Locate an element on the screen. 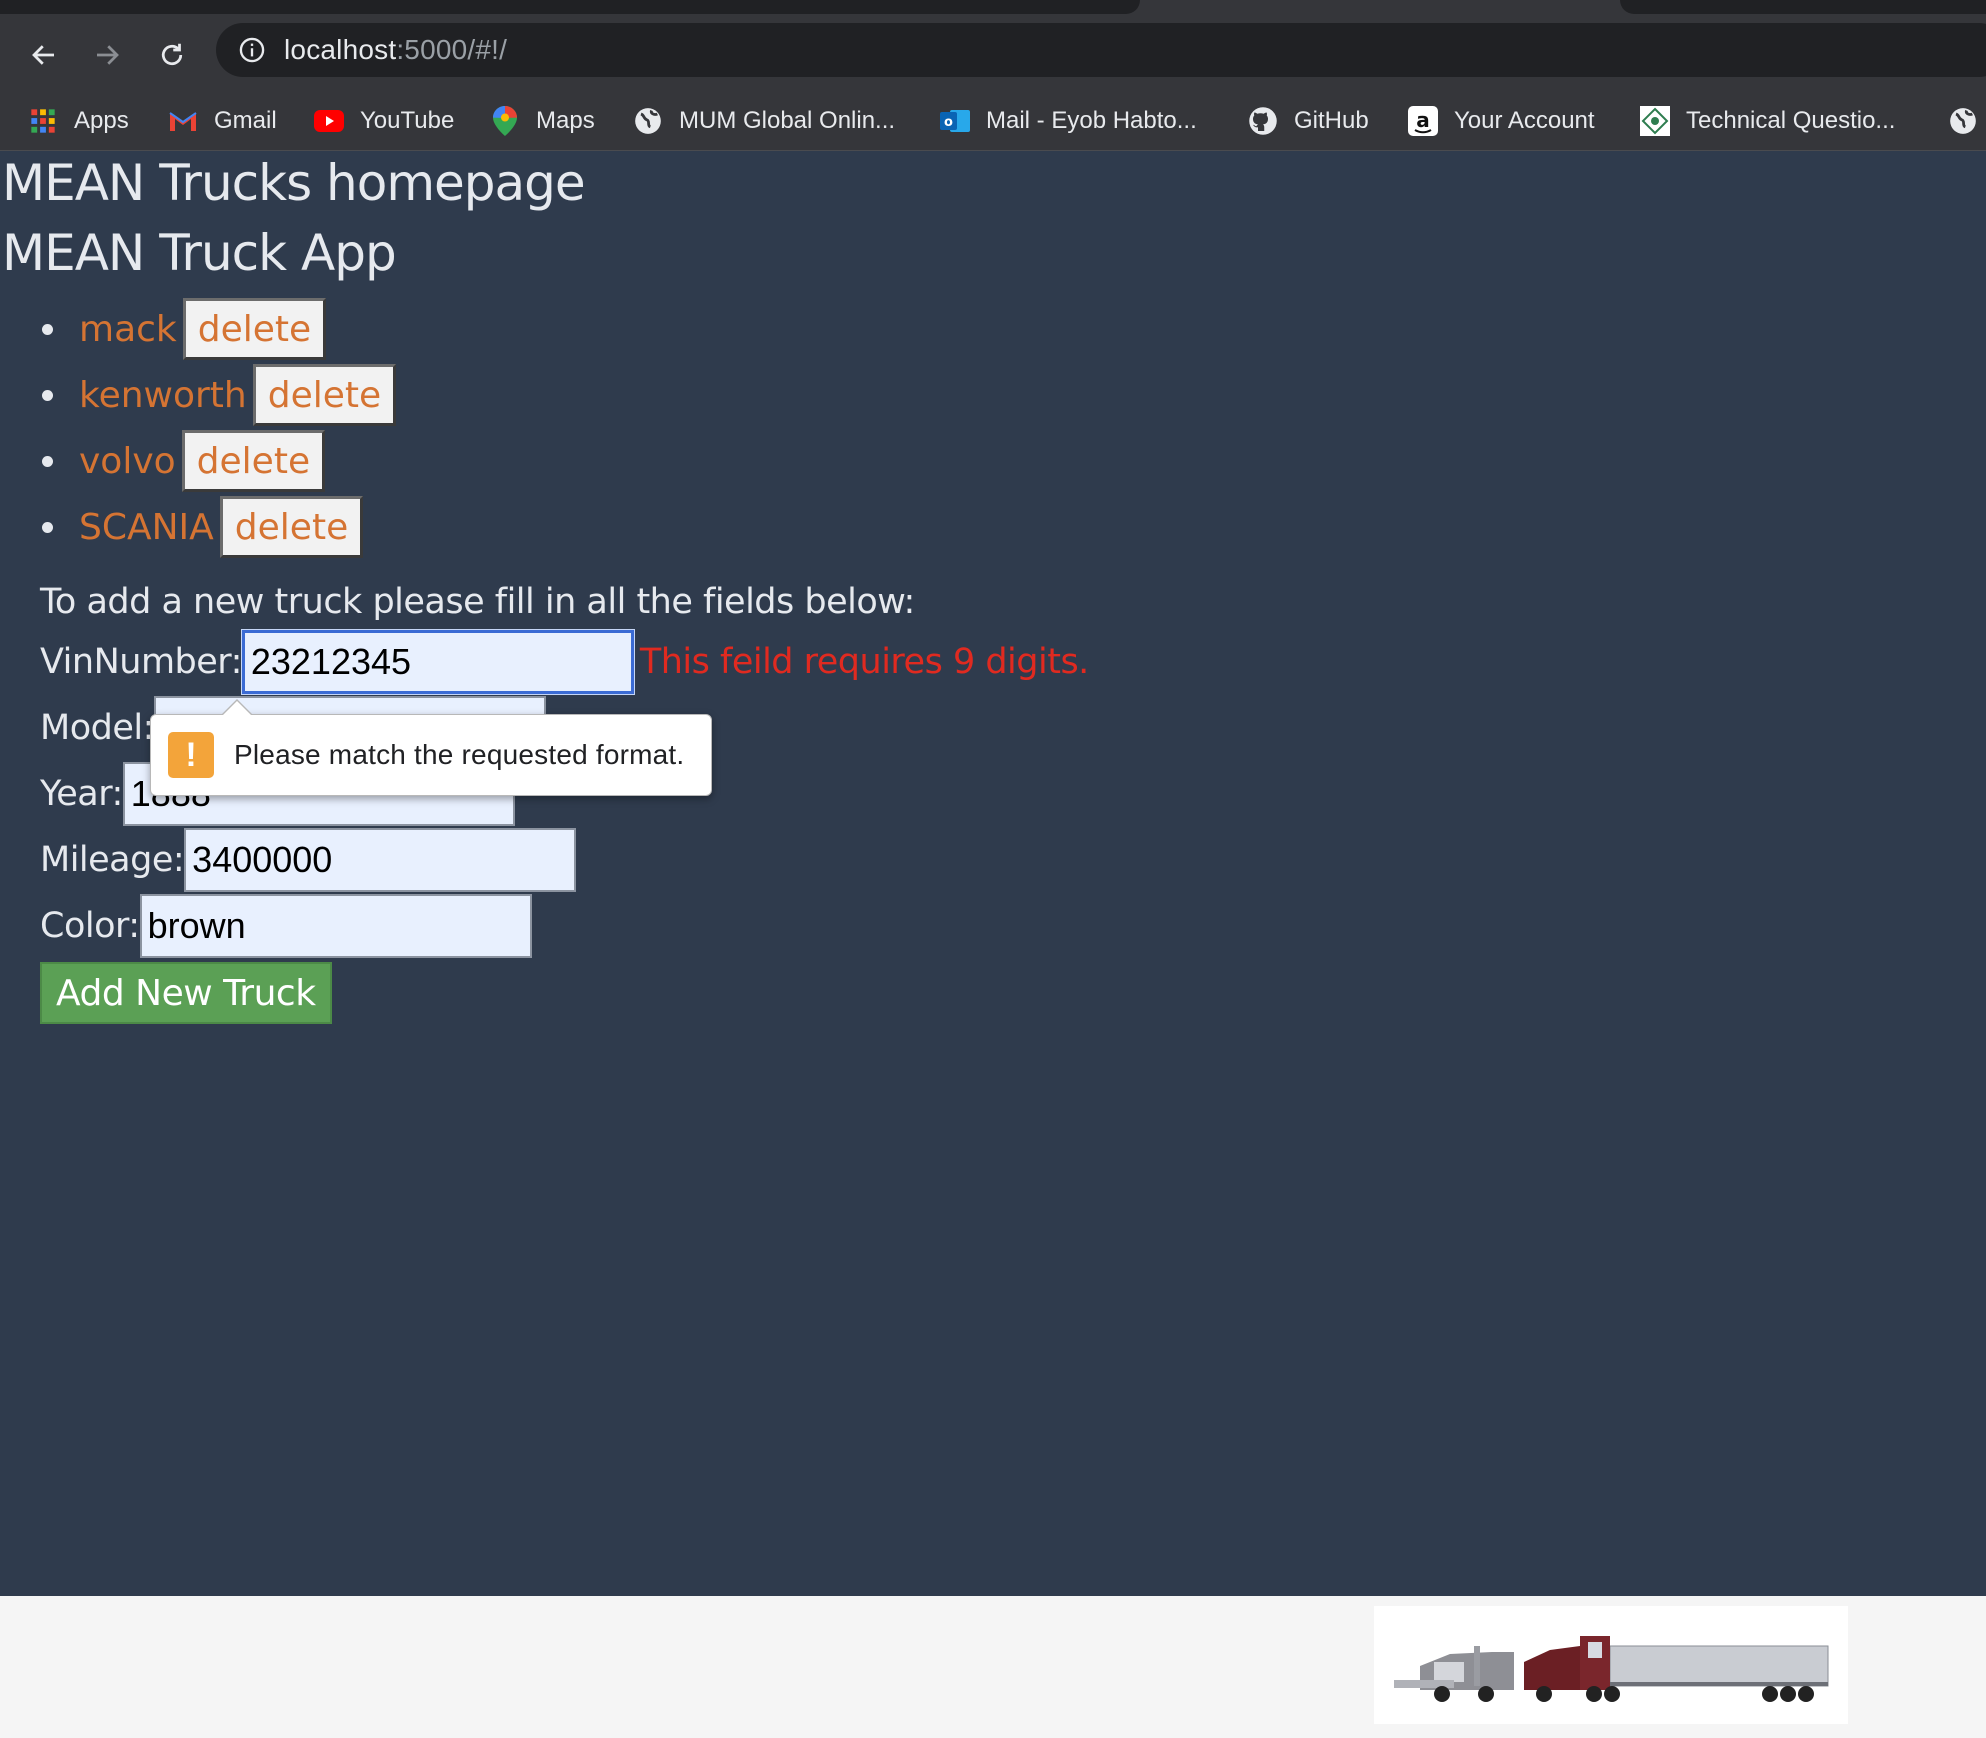  reload-button is located at coordinates (172, 55).